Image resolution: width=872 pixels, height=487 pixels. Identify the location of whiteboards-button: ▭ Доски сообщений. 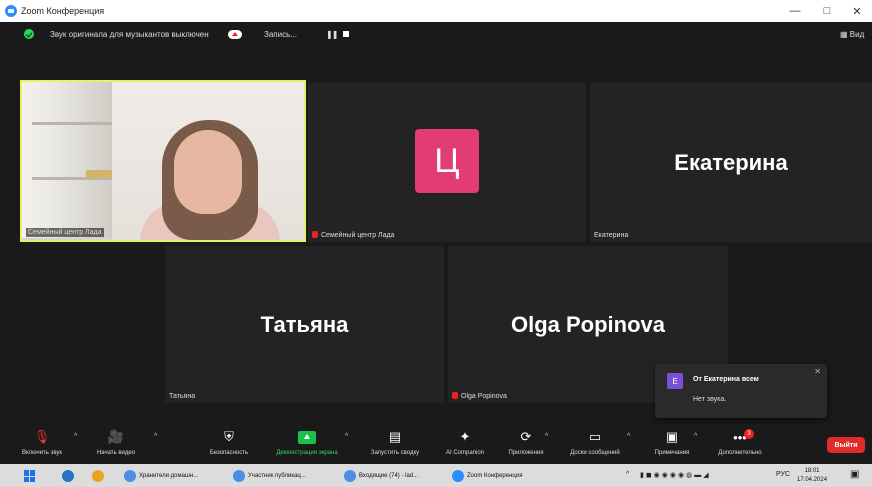
(595, 442).